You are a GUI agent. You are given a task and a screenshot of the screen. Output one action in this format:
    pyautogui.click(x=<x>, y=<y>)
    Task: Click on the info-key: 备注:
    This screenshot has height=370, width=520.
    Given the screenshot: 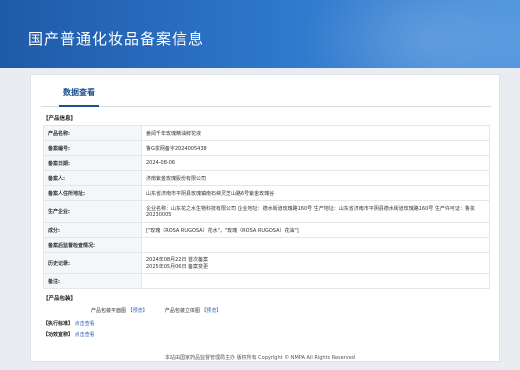 What is the action you would take?
    pyautogui.click(x=92, y=281)
    